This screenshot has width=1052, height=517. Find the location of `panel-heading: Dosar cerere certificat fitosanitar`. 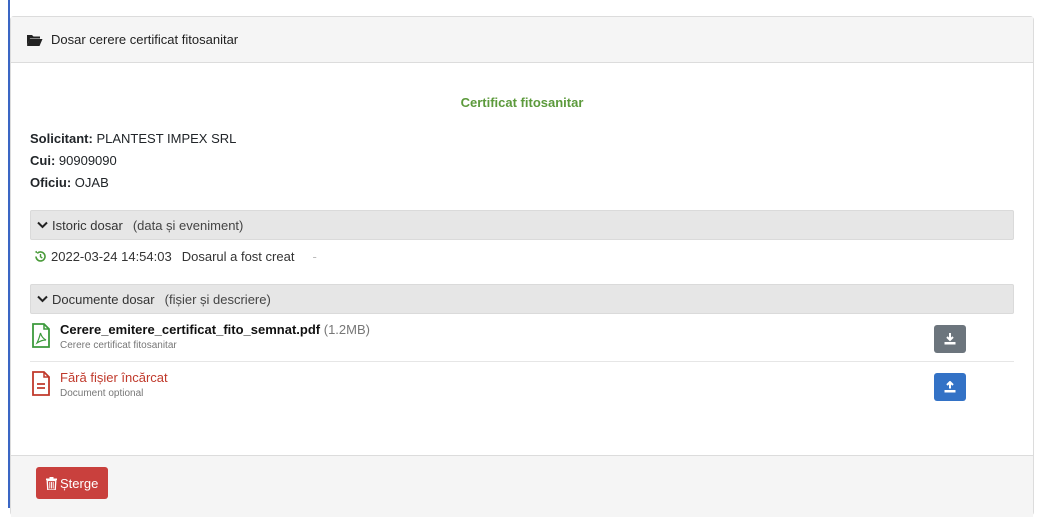

panel-heading: Dosar cerere certificat fitosanitar is located at coordinates (522, 40).